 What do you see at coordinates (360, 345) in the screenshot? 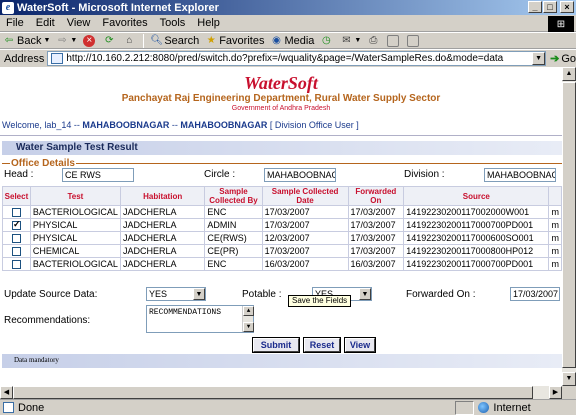
I see `view-button: View` at bounding box center [360, 345].